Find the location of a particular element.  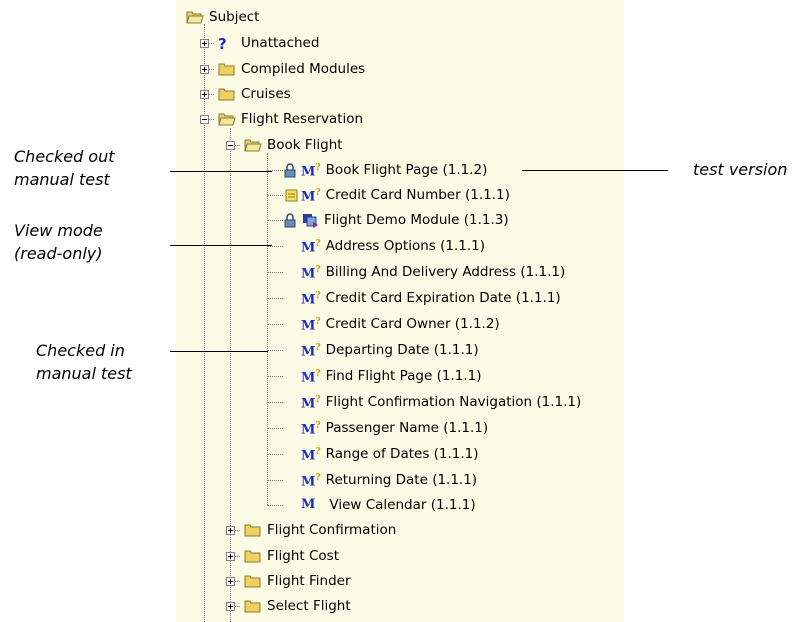

tree-node-test-range-of-dates: M? Range of Dates (1.1.1) is located at coordinates (390, 454).